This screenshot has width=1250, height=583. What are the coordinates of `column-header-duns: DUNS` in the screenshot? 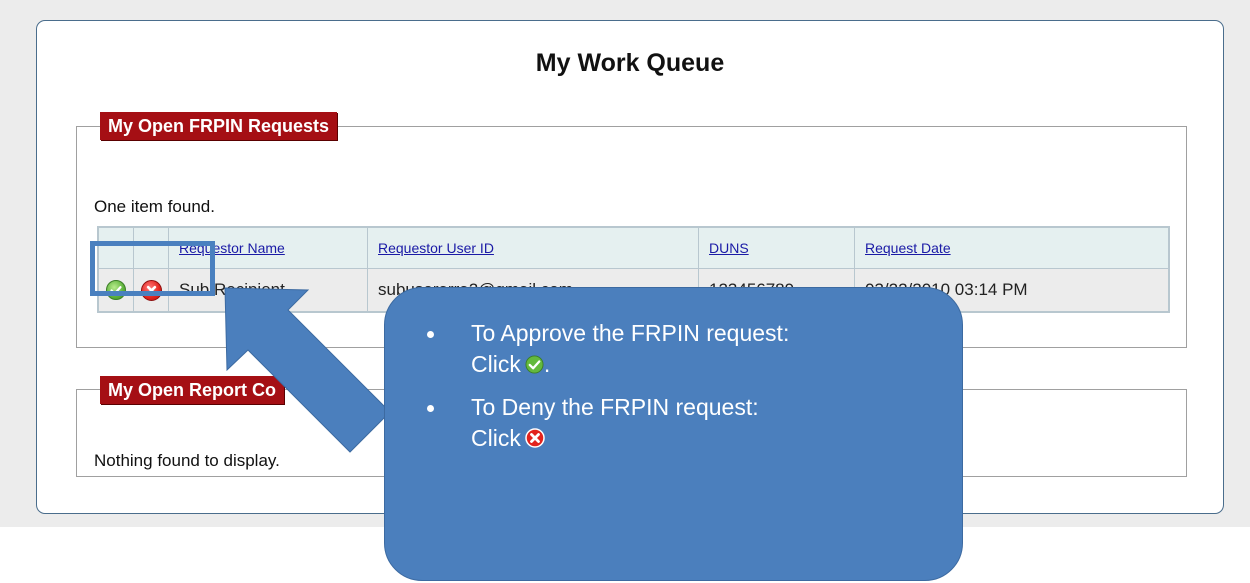 It's located at (776, 247).